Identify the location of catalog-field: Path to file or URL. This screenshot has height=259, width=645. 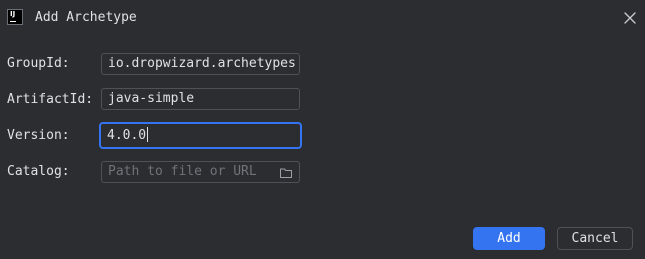
(200, 172).